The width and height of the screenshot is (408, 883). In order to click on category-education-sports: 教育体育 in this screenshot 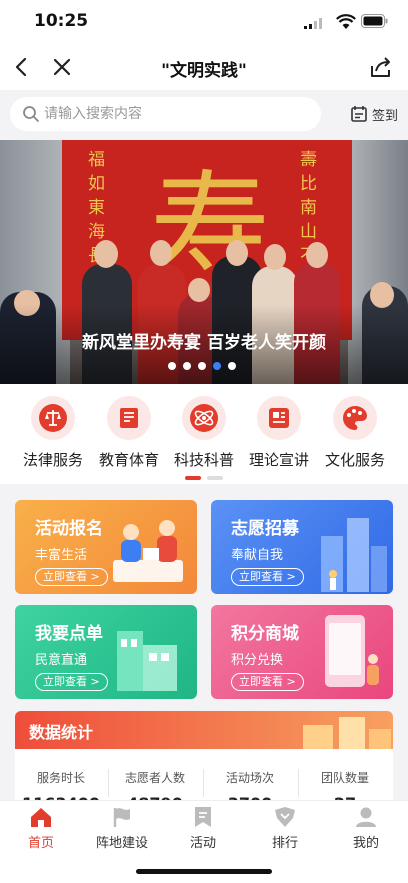, I will do `click(129, 433)`.